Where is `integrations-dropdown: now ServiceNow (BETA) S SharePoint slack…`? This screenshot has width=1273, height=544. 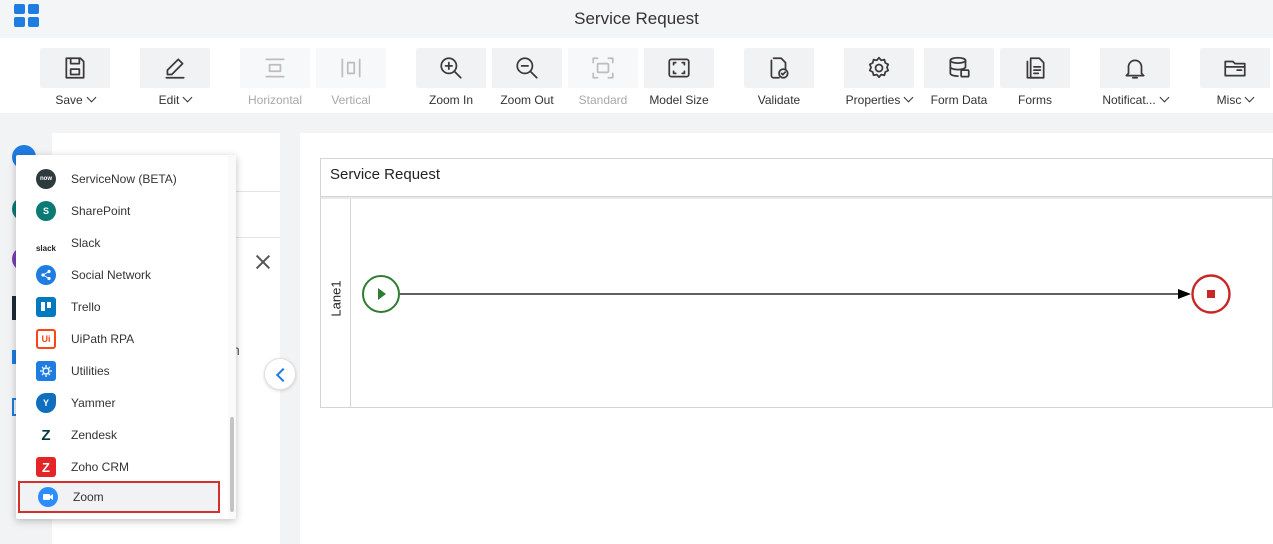 integrations-dropdown: now ServiceNow (BETA) S SharePoint slack… is located at coordinates (126, 337).